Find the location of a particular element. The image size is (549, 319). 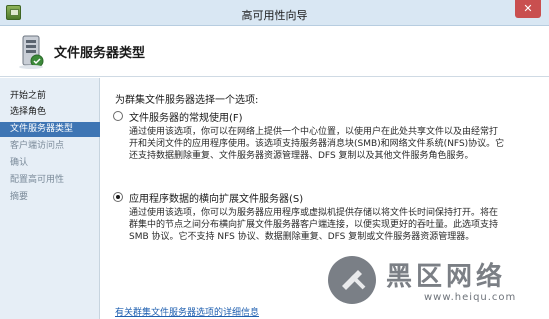

step-summary: 摘要 is located at coordinates (19, 197).